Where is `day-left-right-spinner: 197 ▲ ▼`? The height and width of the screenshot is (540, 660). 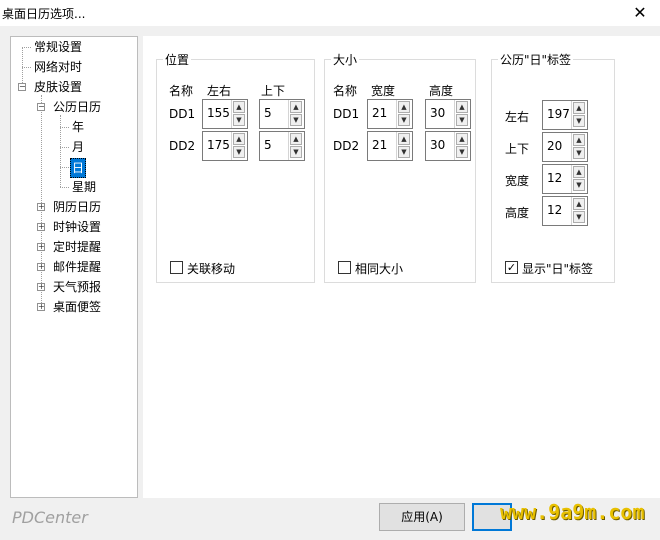 day-left-right-spinner: 197 ▲ ▼ is located at coordinates (565, 115).